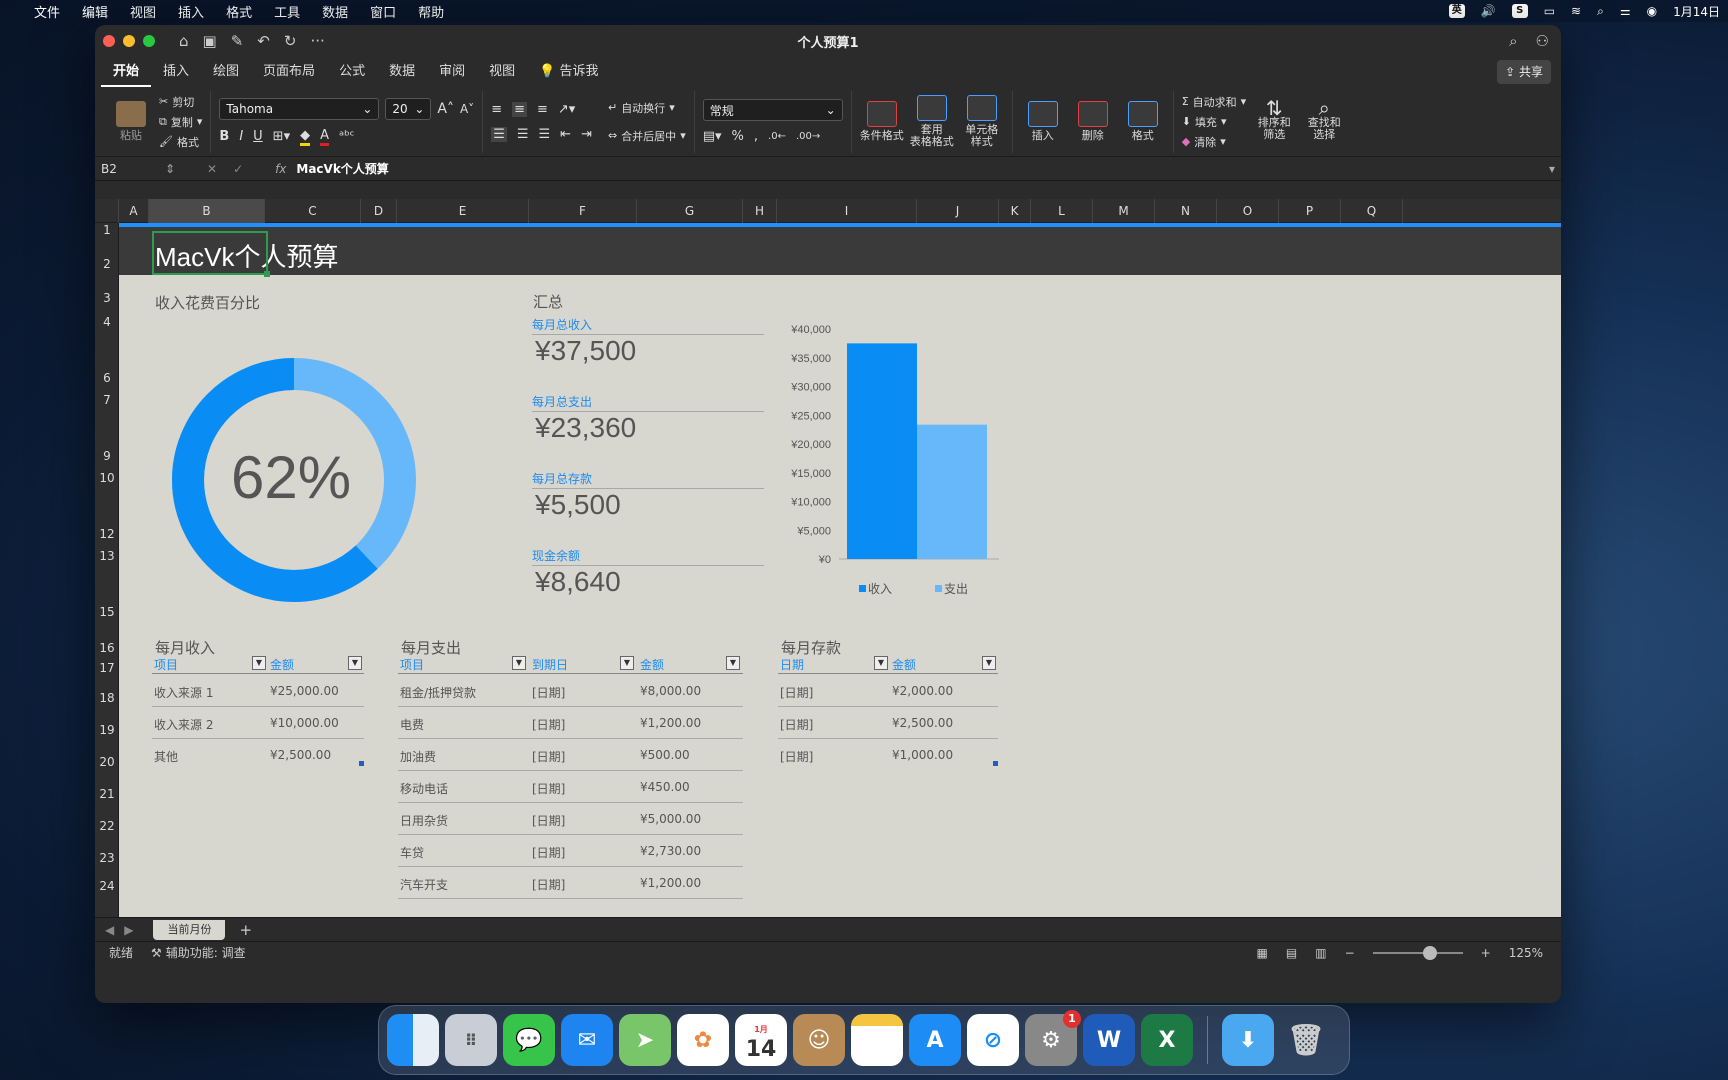  Describe the element at coordinates (958, 211) in the screenshot. I see `column-header: J` at that location.